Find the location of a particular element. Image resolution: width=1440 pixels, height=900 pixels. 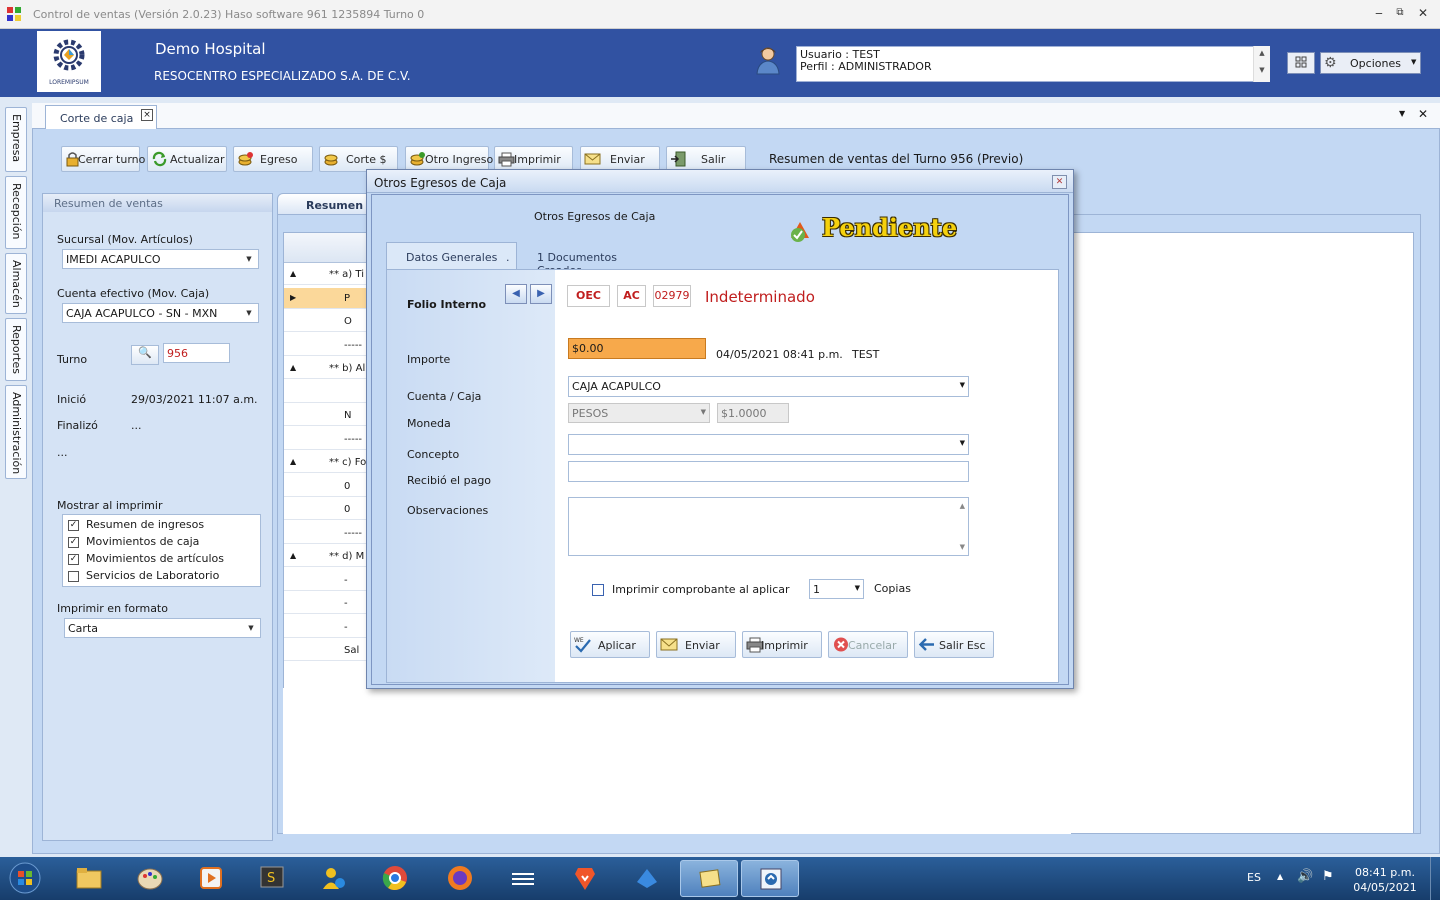

taskbar-app-ventas is located at coordinates (770, 878).